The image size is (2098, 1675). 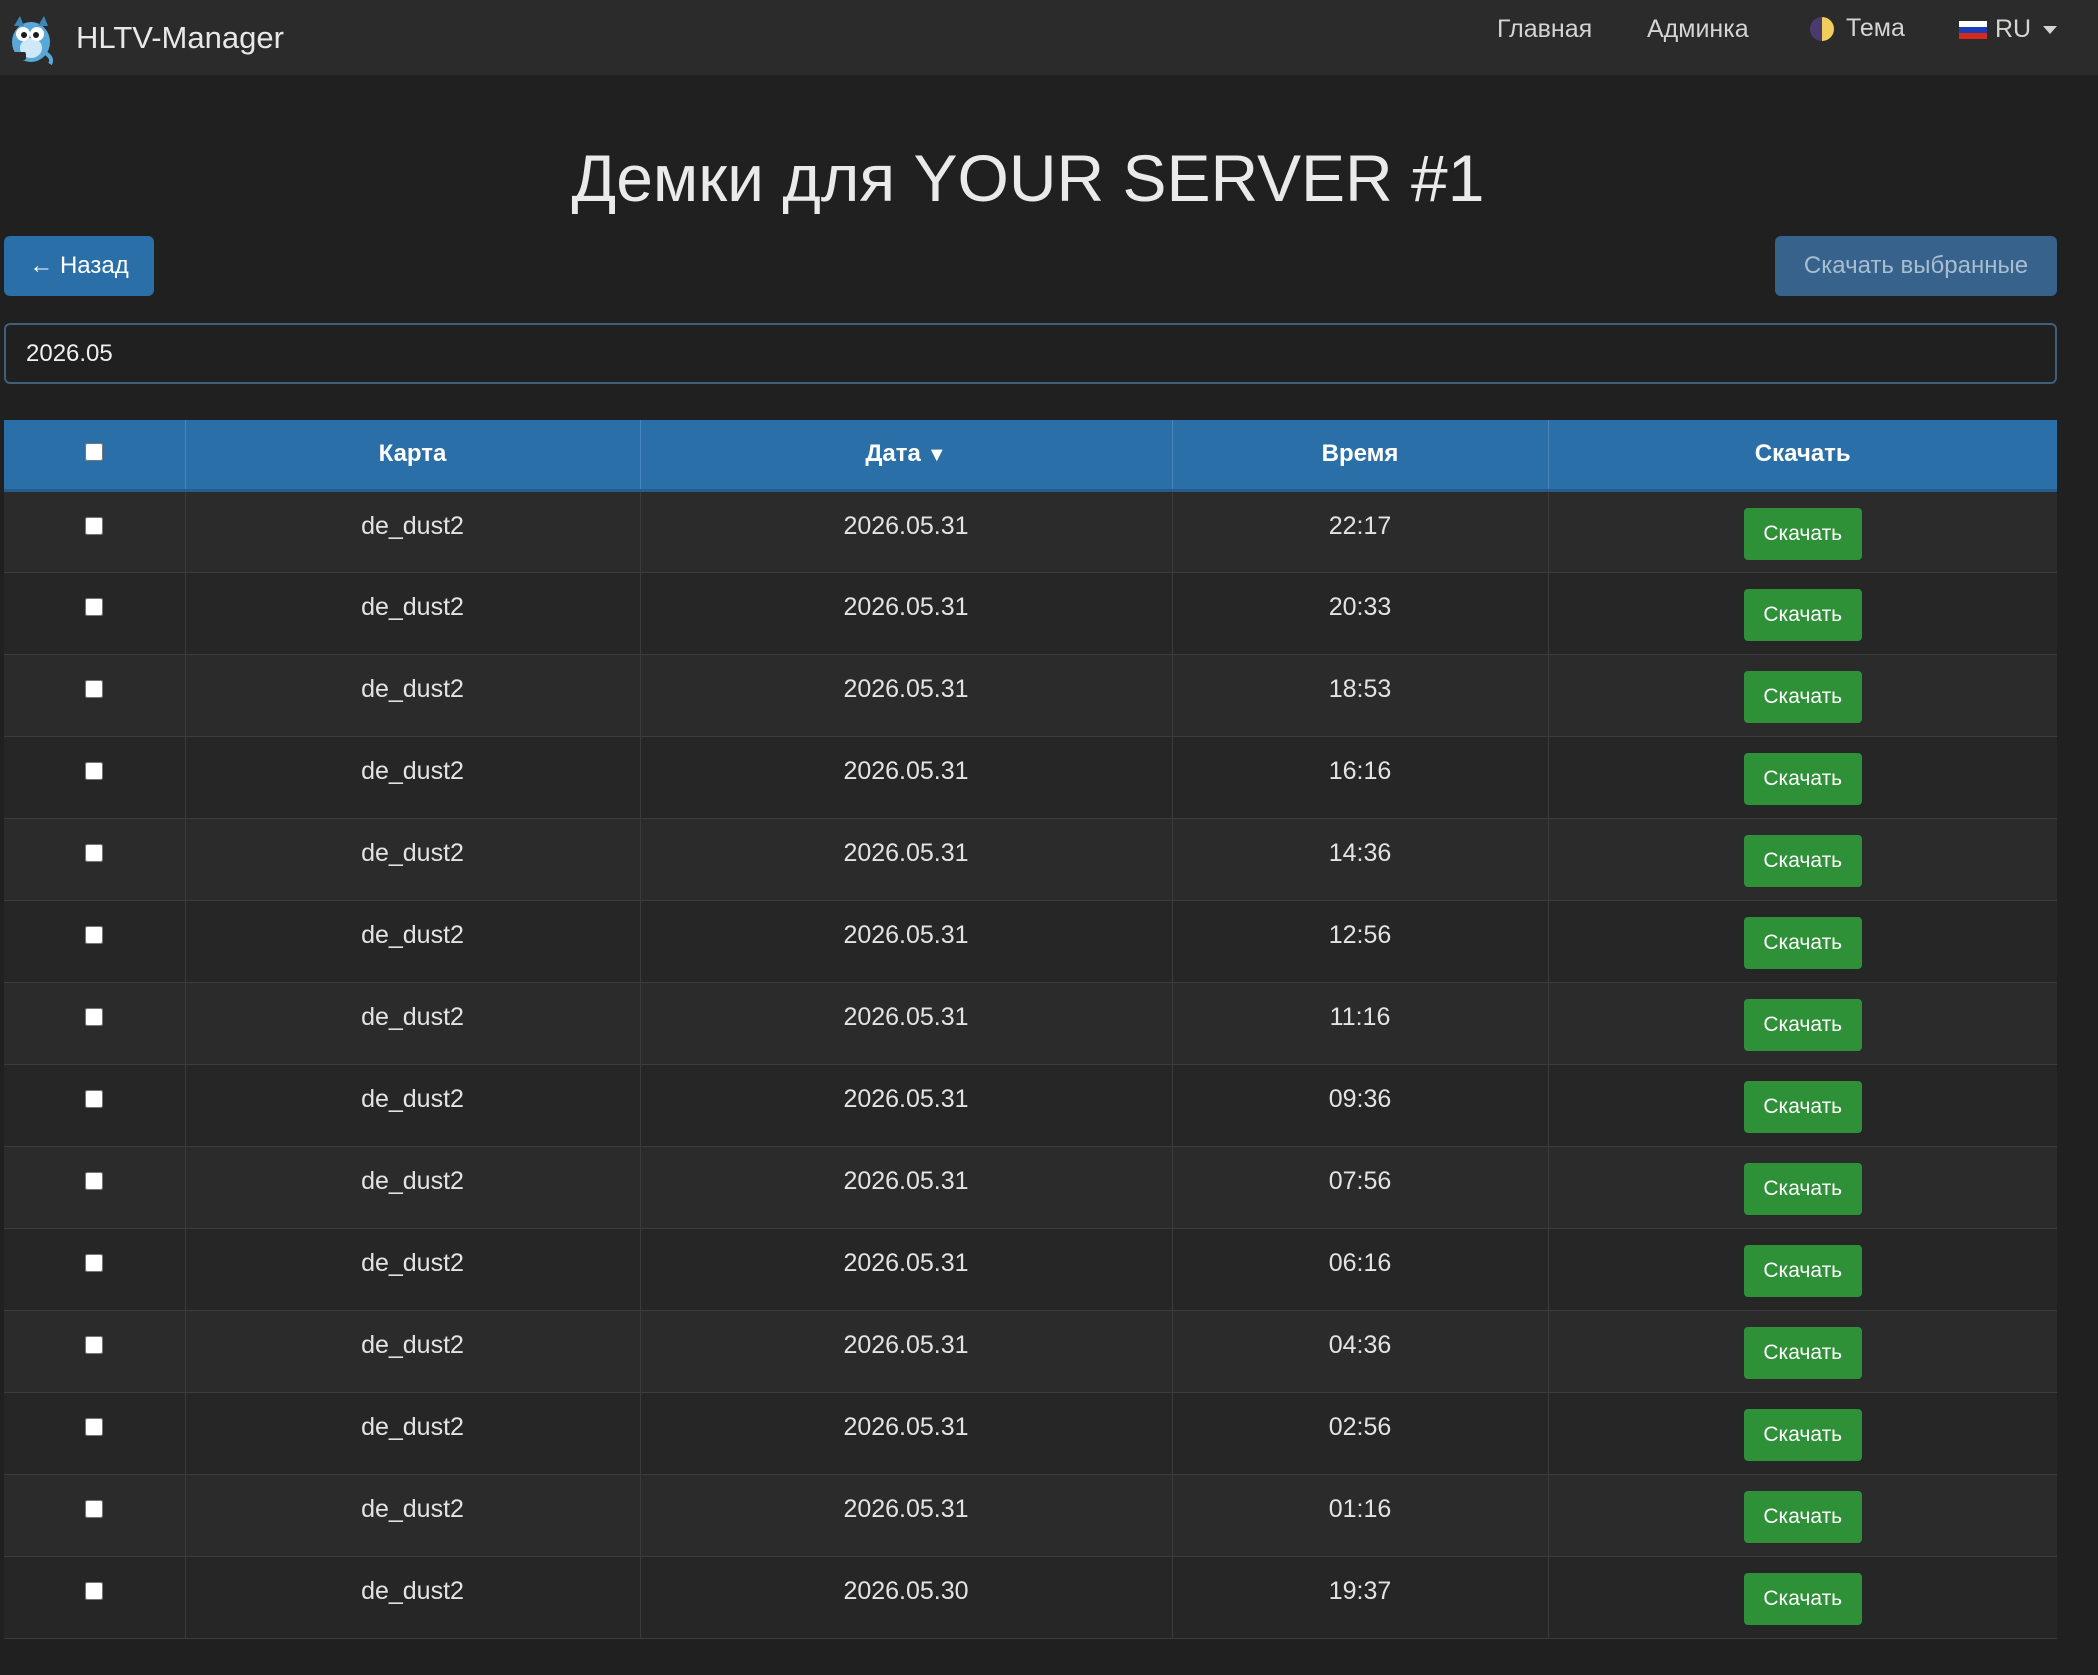 What do you see at coordinates (1360, 456) in the screenshot?
I see `column-header-time: Время` at bounding box center [1360, 456].